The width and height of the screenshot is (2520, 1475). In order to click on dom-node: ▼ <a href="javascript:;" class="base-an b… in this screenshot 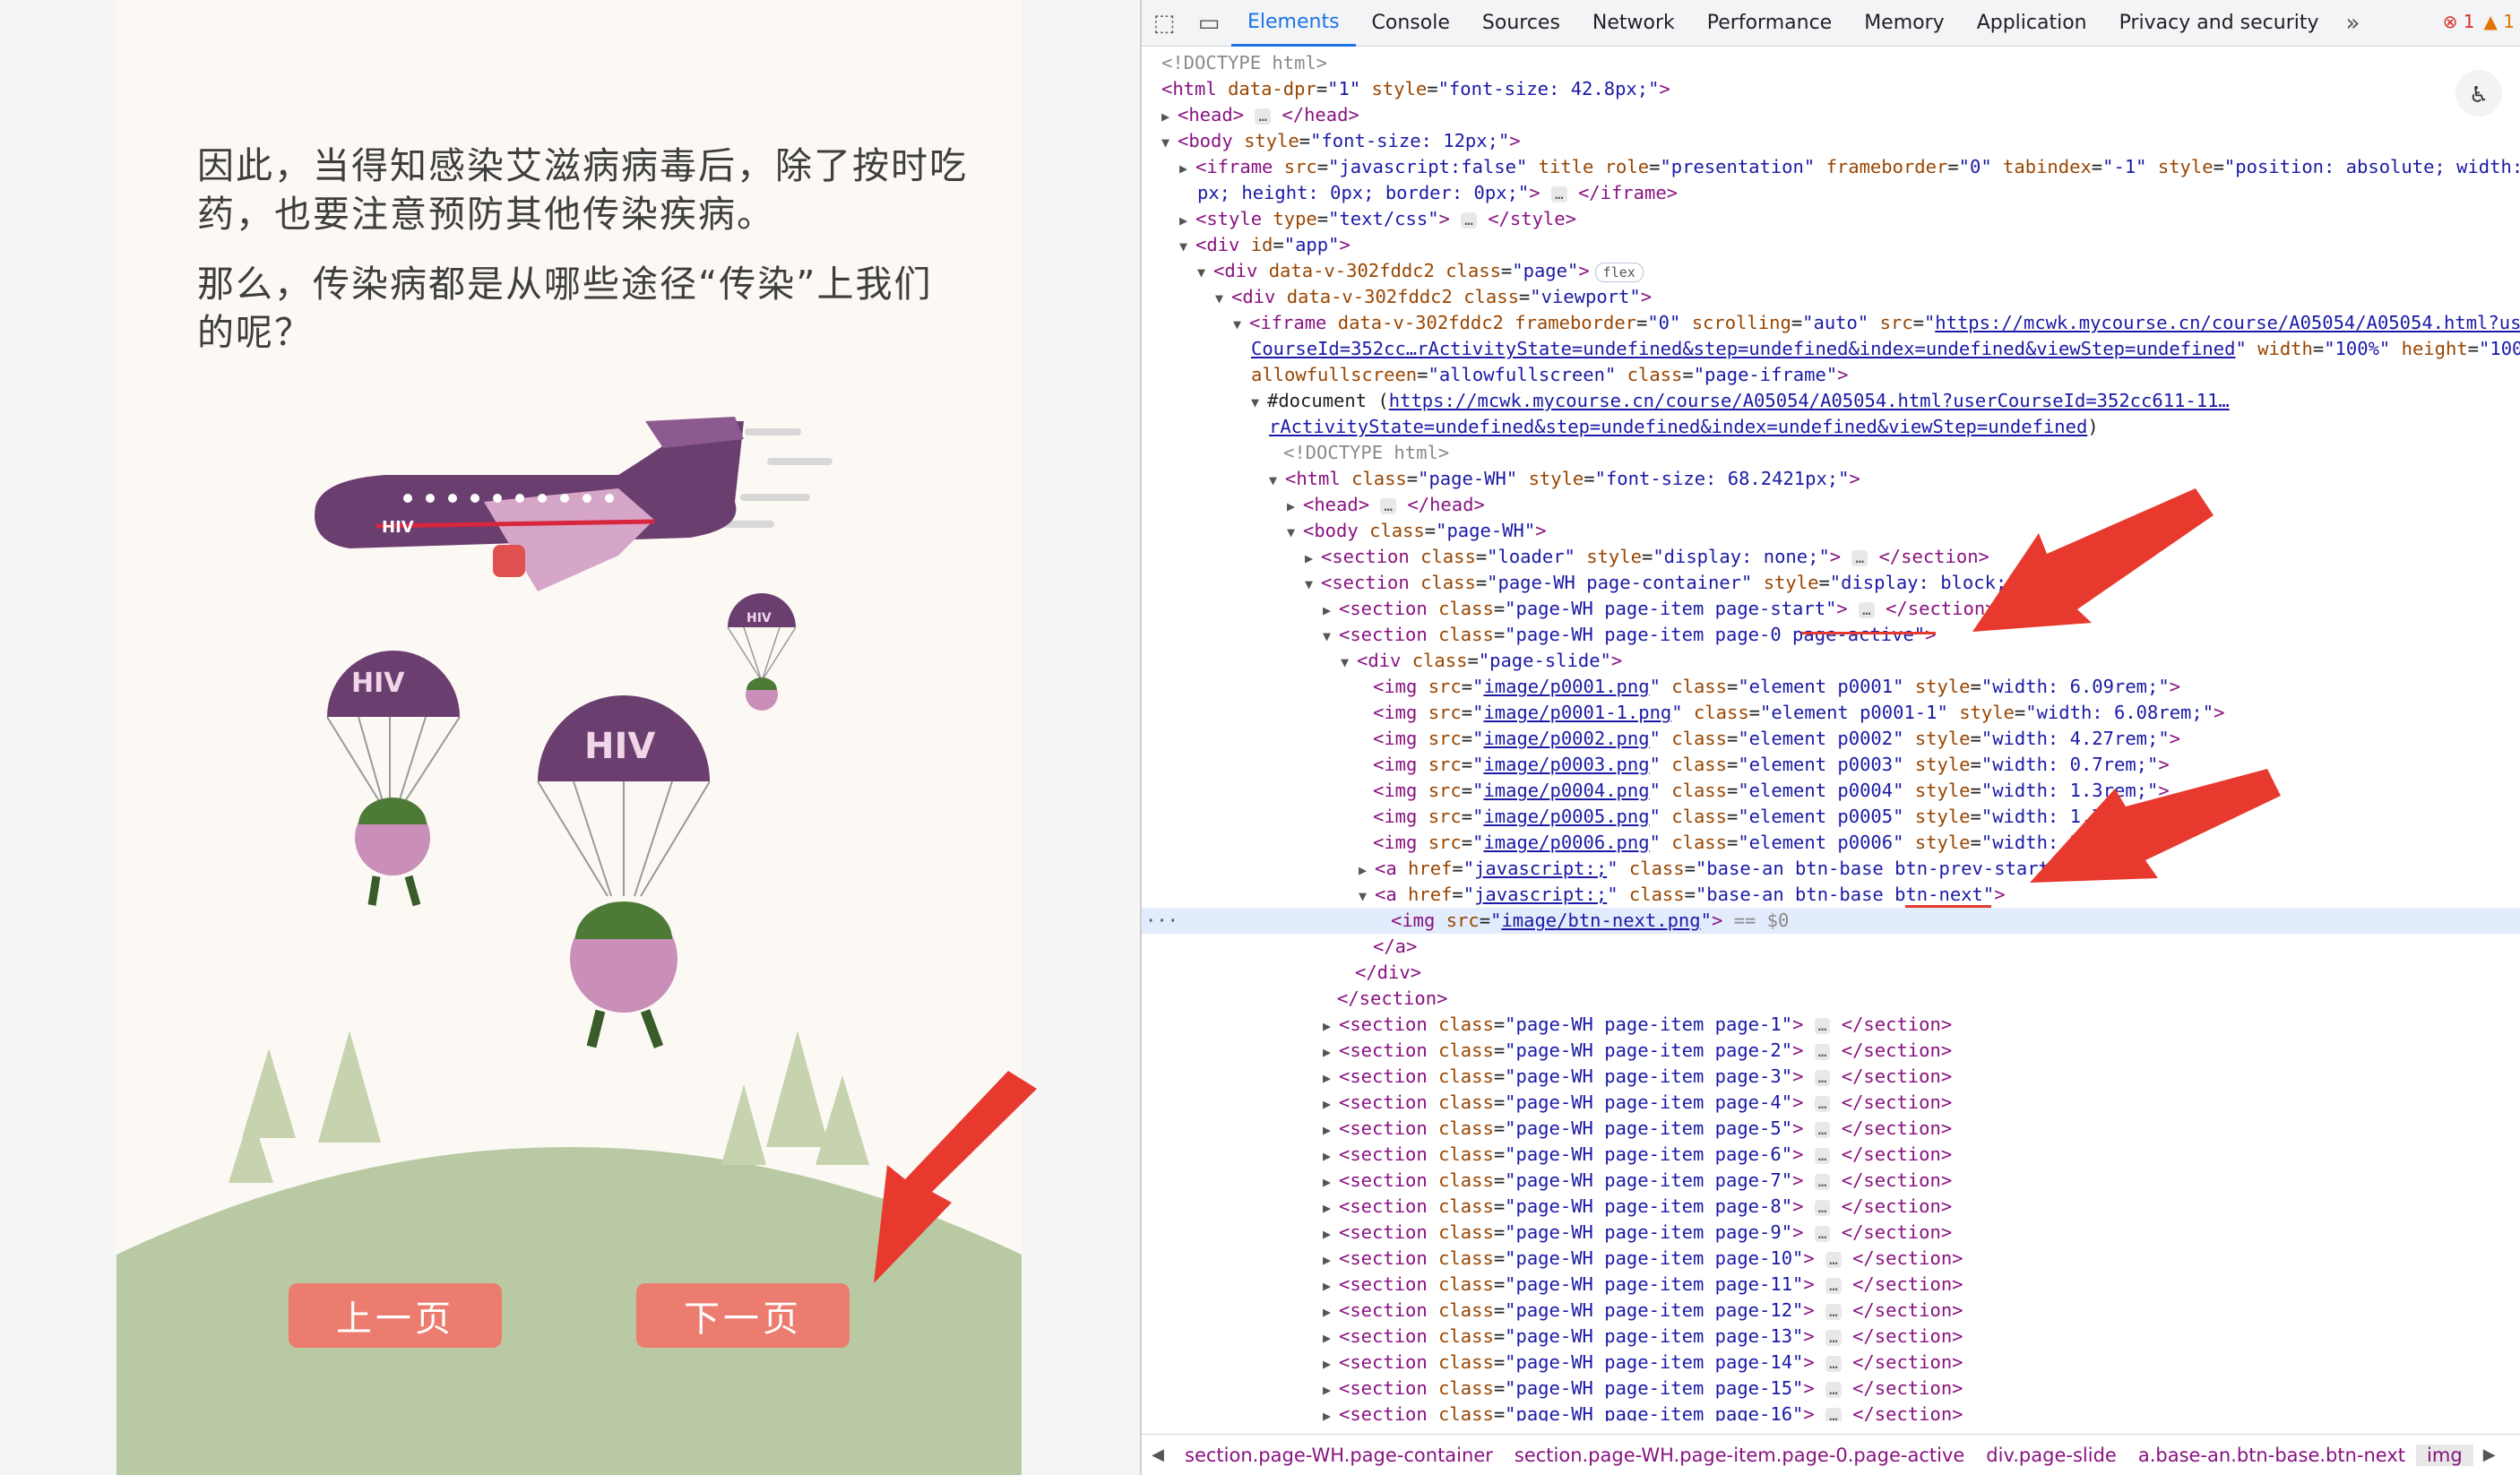, I will do `click(1831, 895)`.